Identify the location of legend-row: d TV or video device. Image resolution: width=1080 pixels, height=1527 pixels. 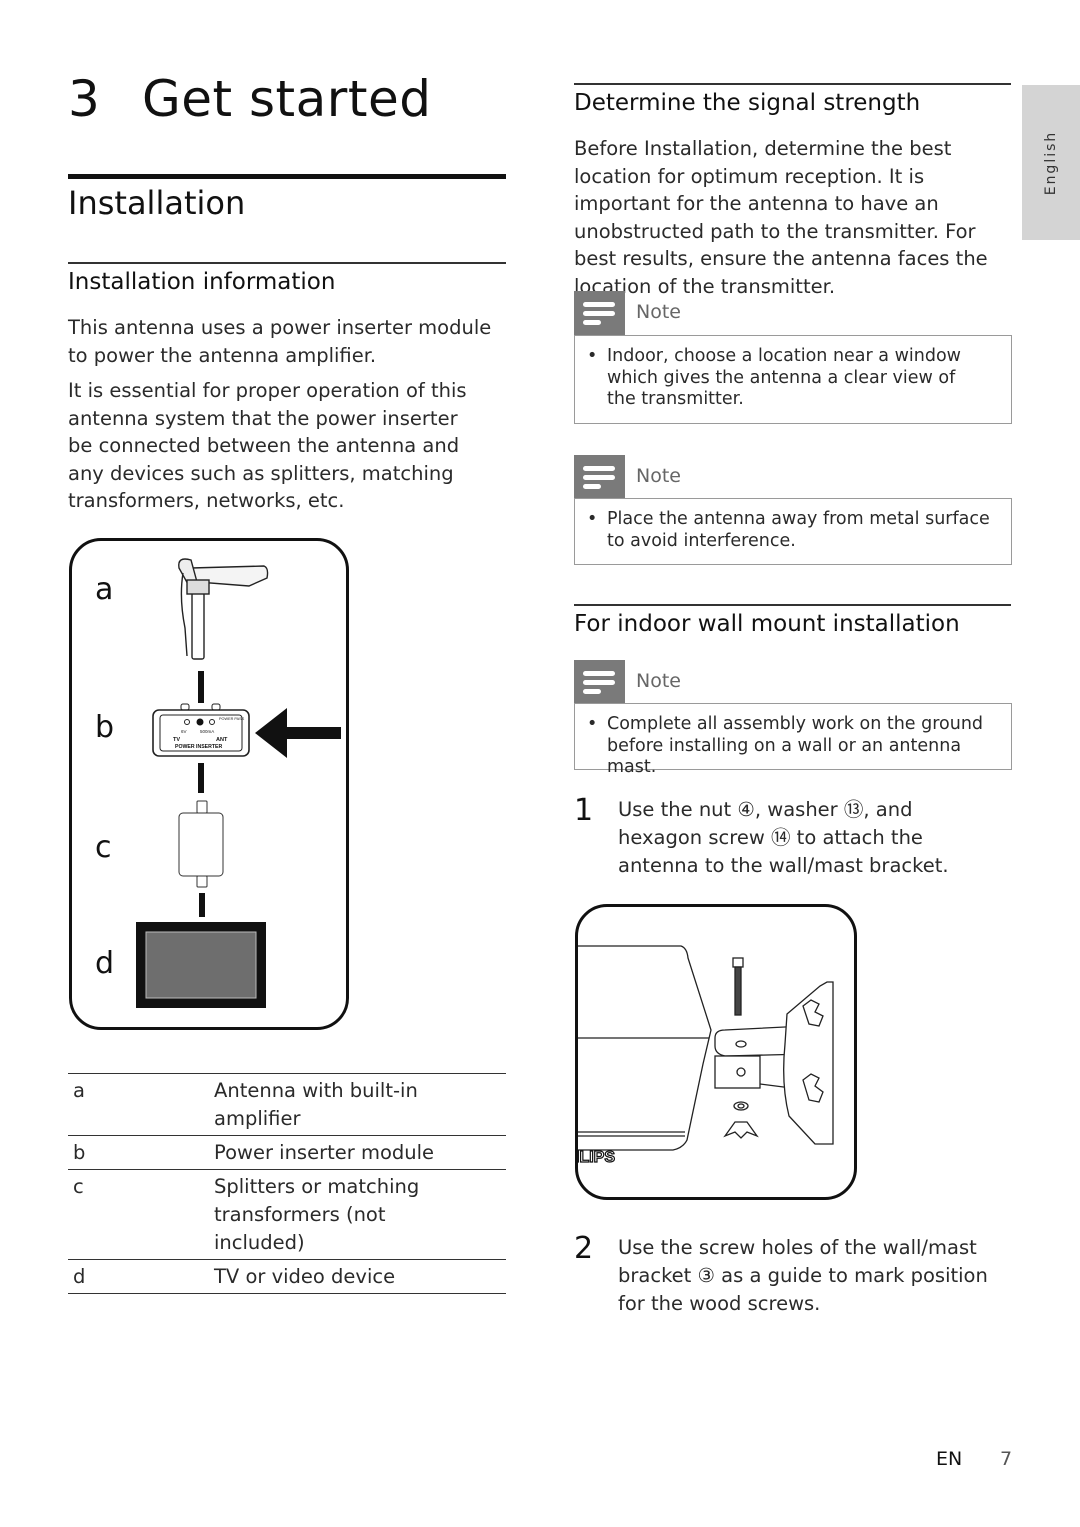
(287, 1276).